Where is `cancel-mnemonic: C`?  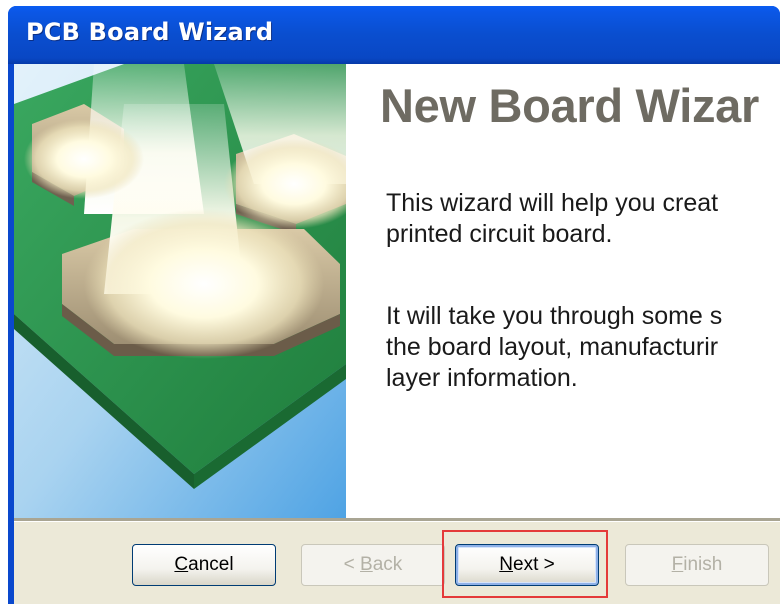
cancel-mnemonic: C is located at coordinates (181, 564).